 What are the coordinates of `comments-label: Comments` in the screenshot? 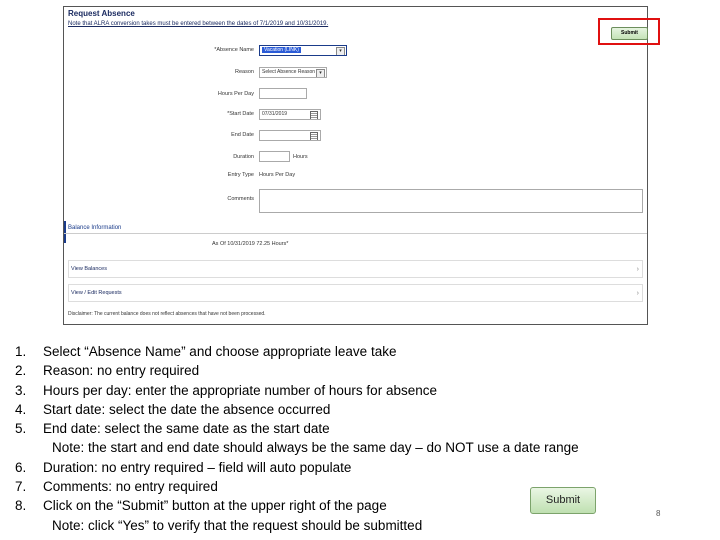 It's located at (240, 199).